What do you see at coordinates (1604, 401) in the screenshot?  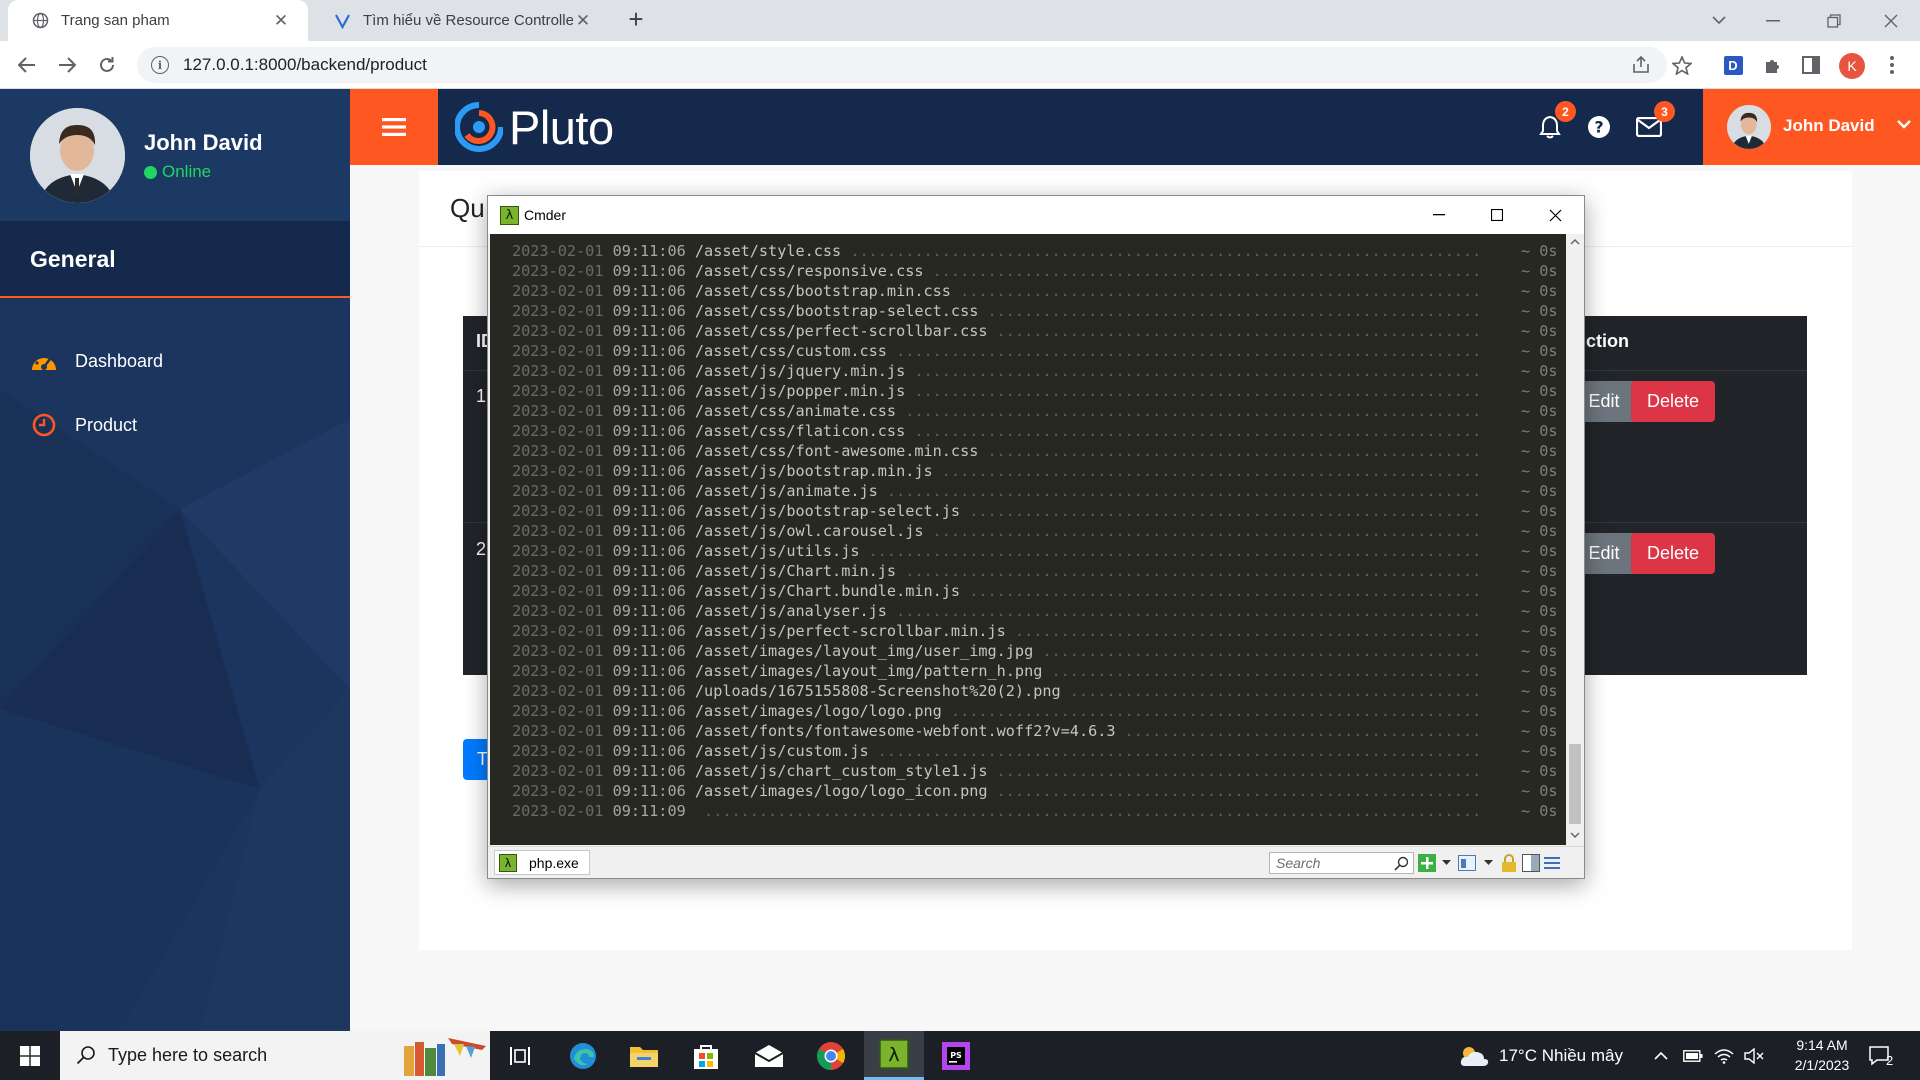 I see `edit-label: Edit` at bounding box center [1604, 401].